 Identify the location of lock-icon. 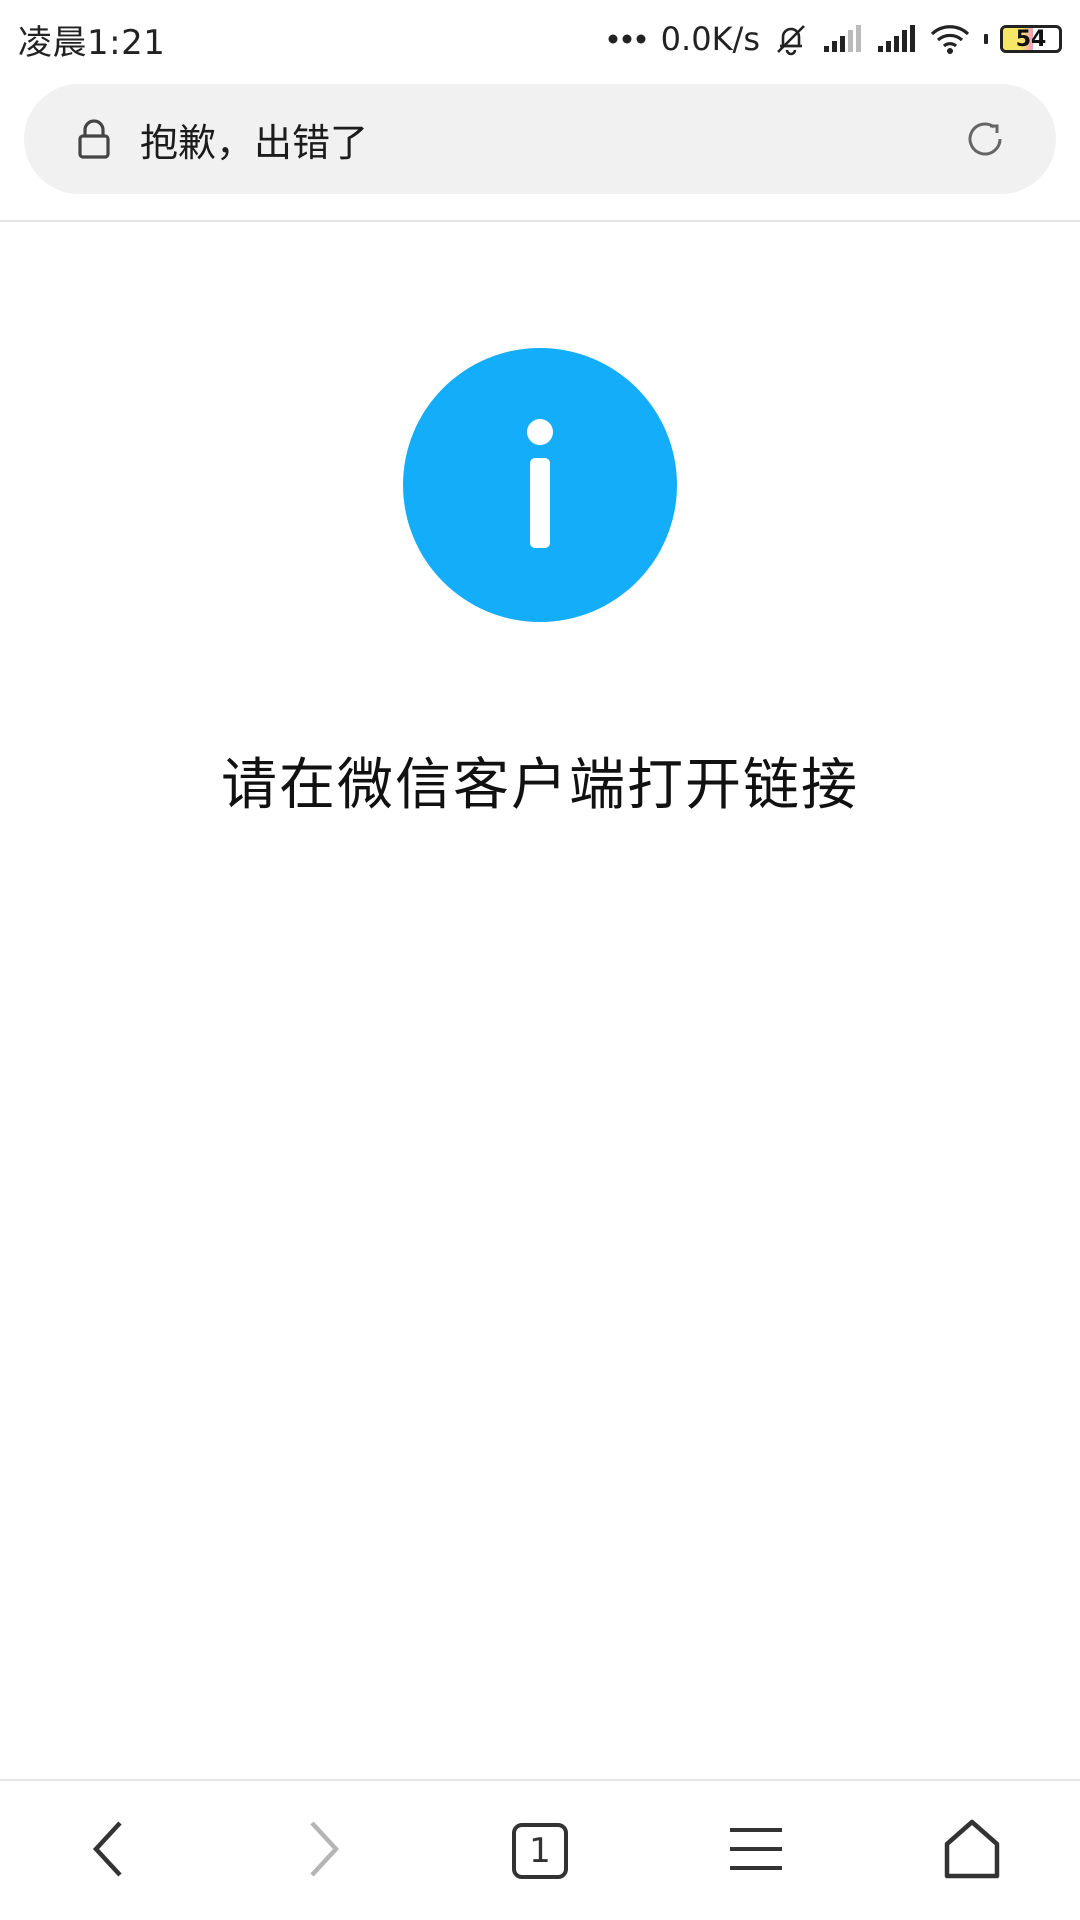
(94, 139).